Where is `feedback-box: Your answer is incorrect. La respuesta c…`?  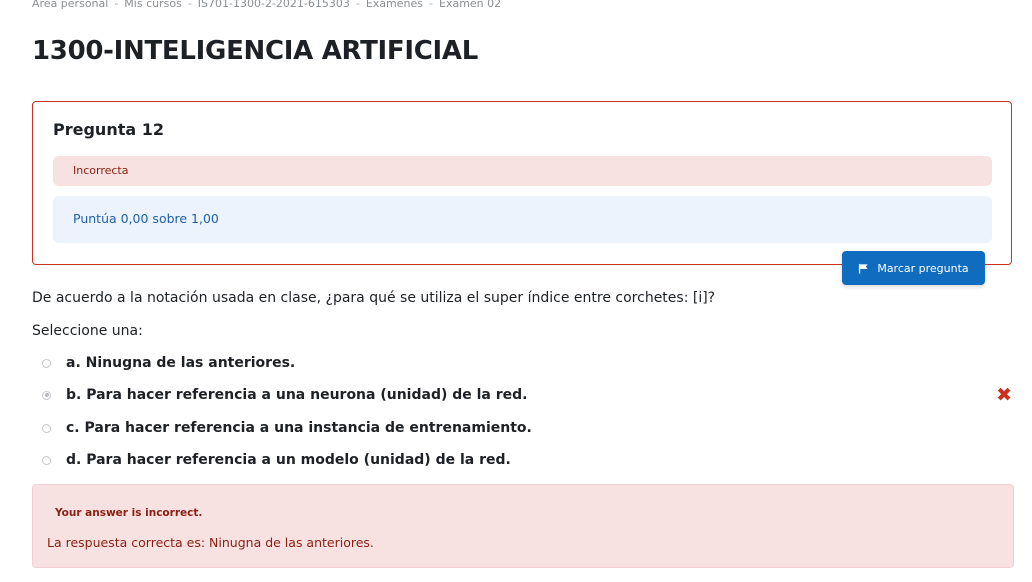
feedback-box: Your answer is incorrect. La respuesta c… is located at coordinates (523, 526).